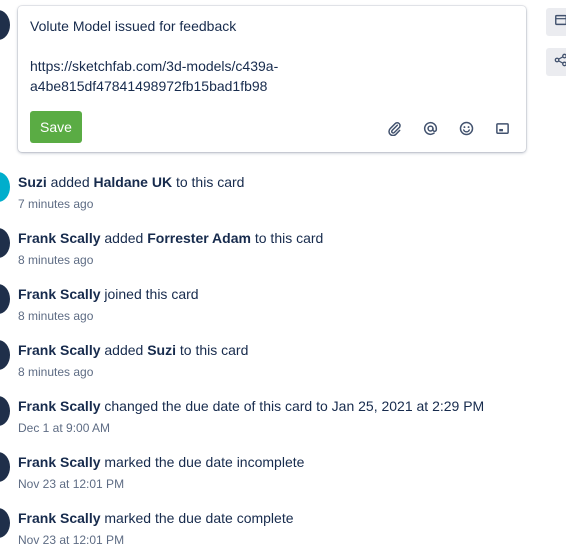 The width and height of the screenshot is (566, 559). I want to click on activity-target: Suzi, so click(161, 350).